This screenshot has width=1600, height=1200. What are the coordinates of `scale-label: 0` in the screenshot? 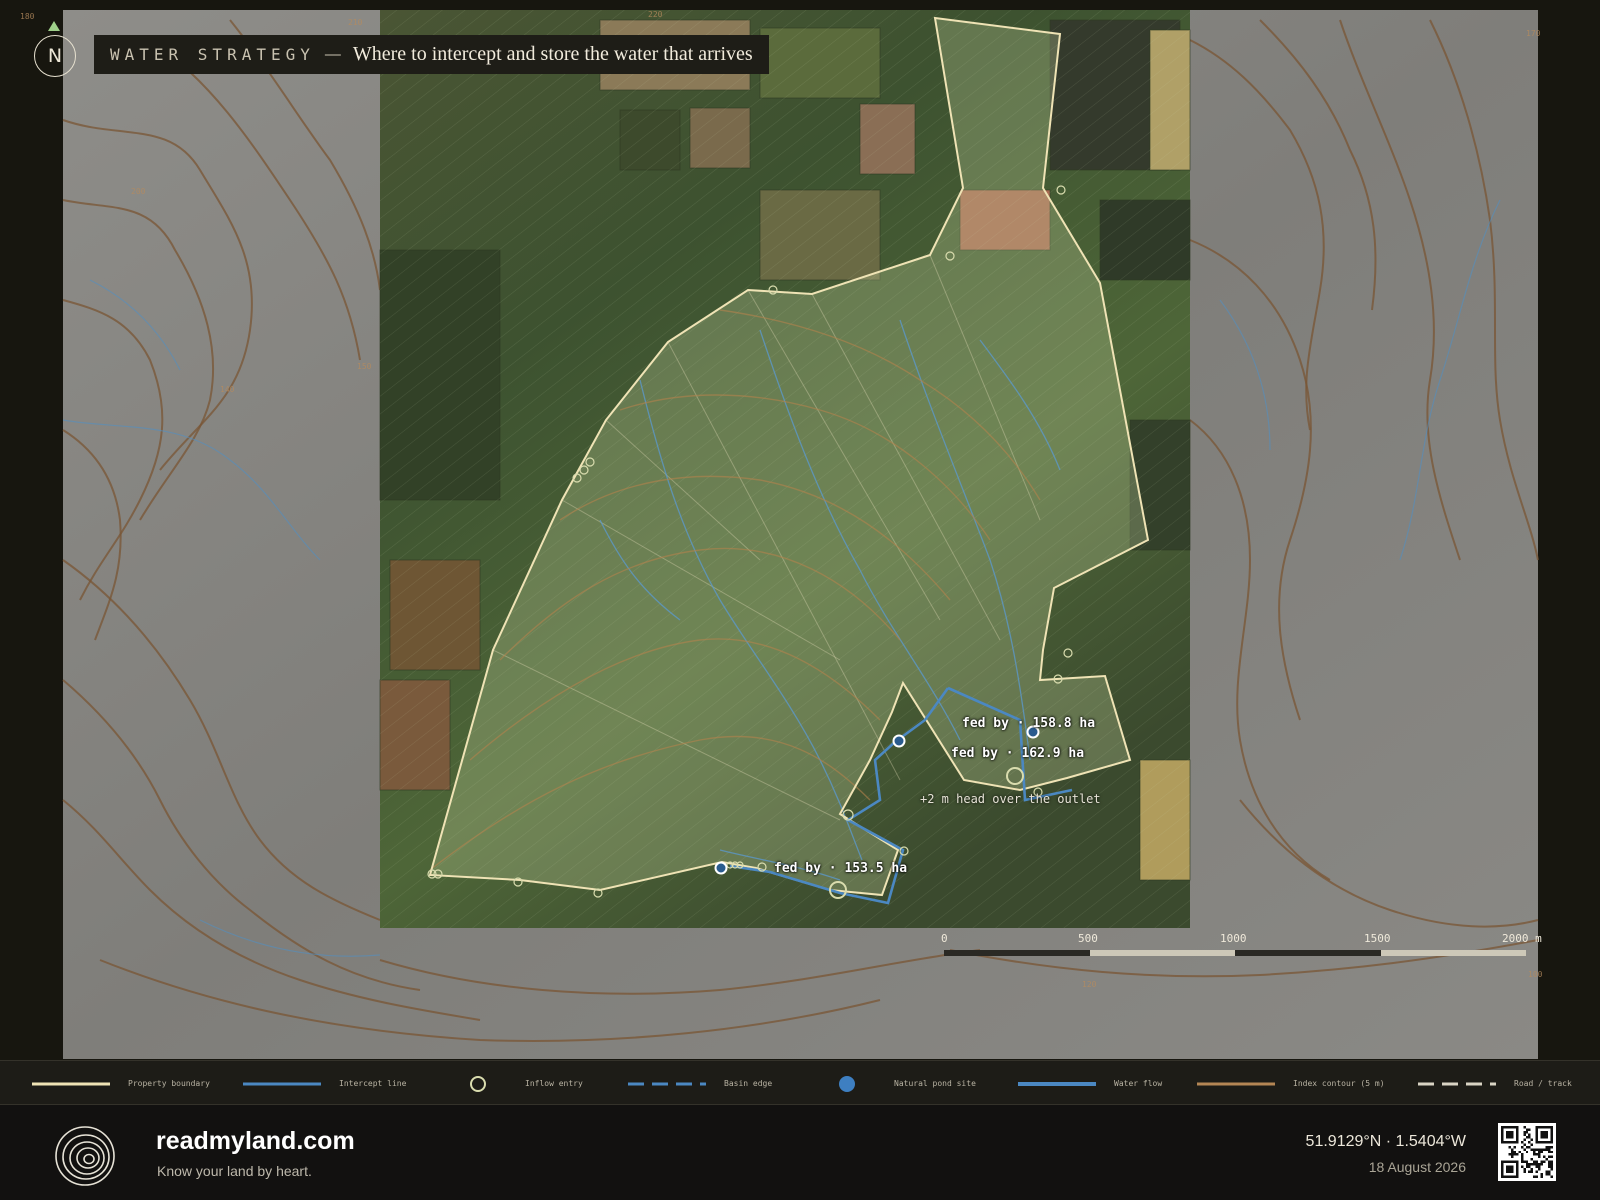 It's located at (944, 938).